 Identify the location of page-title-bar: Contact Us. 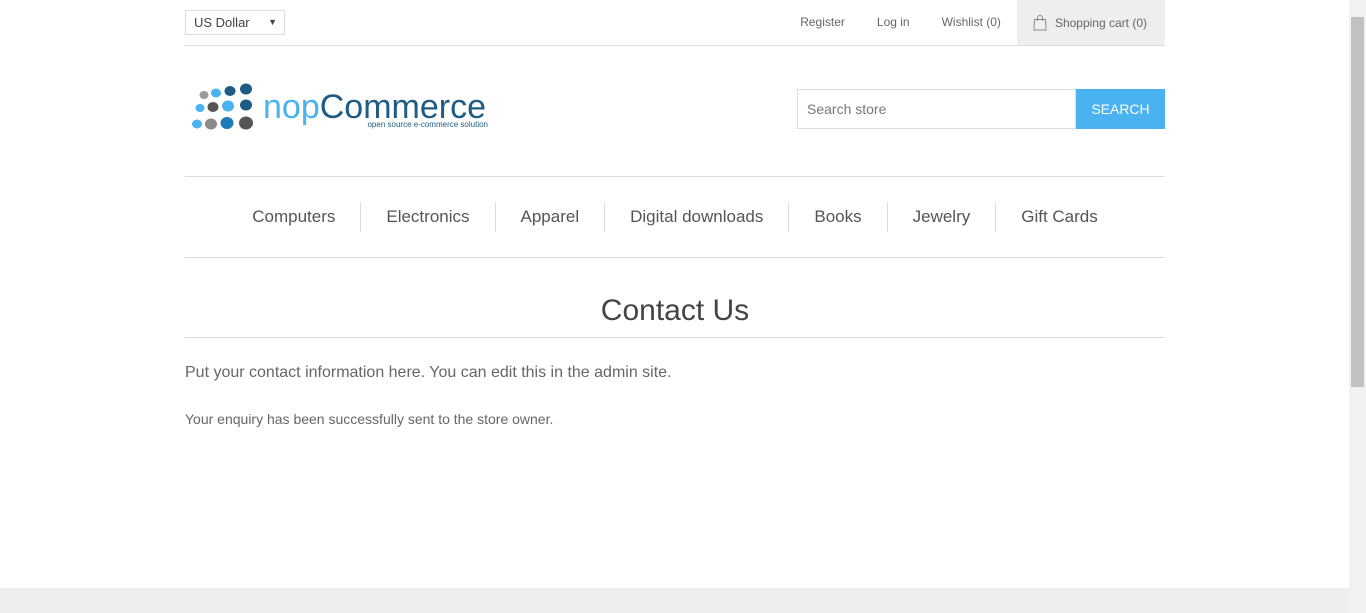
(675, 315).